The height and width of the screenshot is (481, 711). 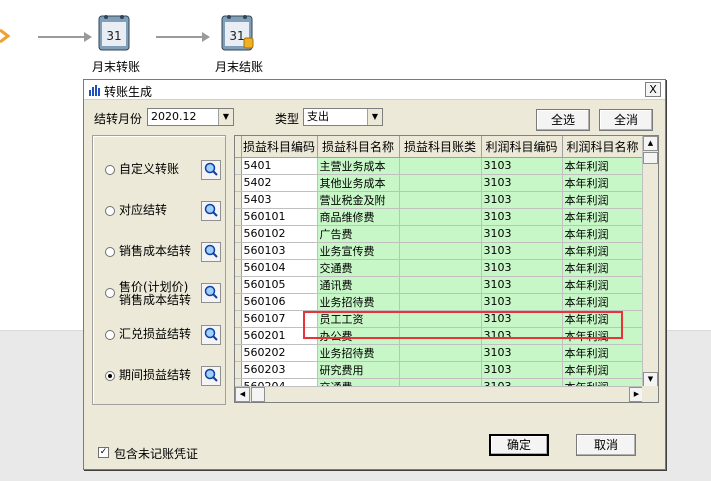 I want to click on table-row: 560106 业务招待费 3103 本年利润, so click(x=439, y=302).